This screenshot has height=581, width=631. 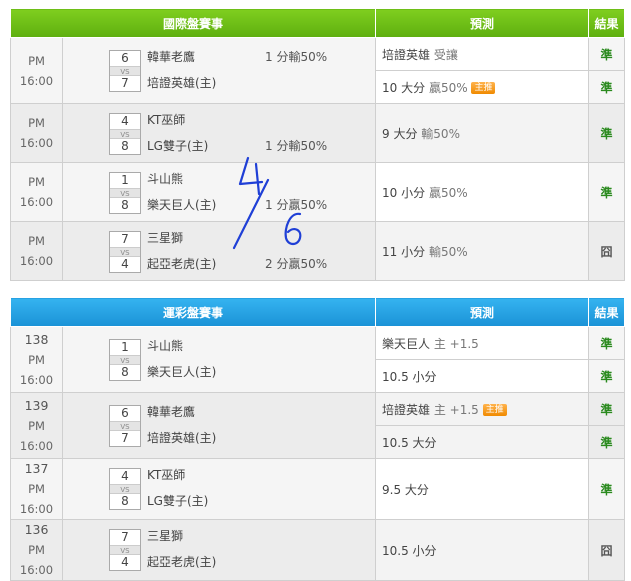 I want to click on score-box: 4 VS 8, so click(x=125, y=489).